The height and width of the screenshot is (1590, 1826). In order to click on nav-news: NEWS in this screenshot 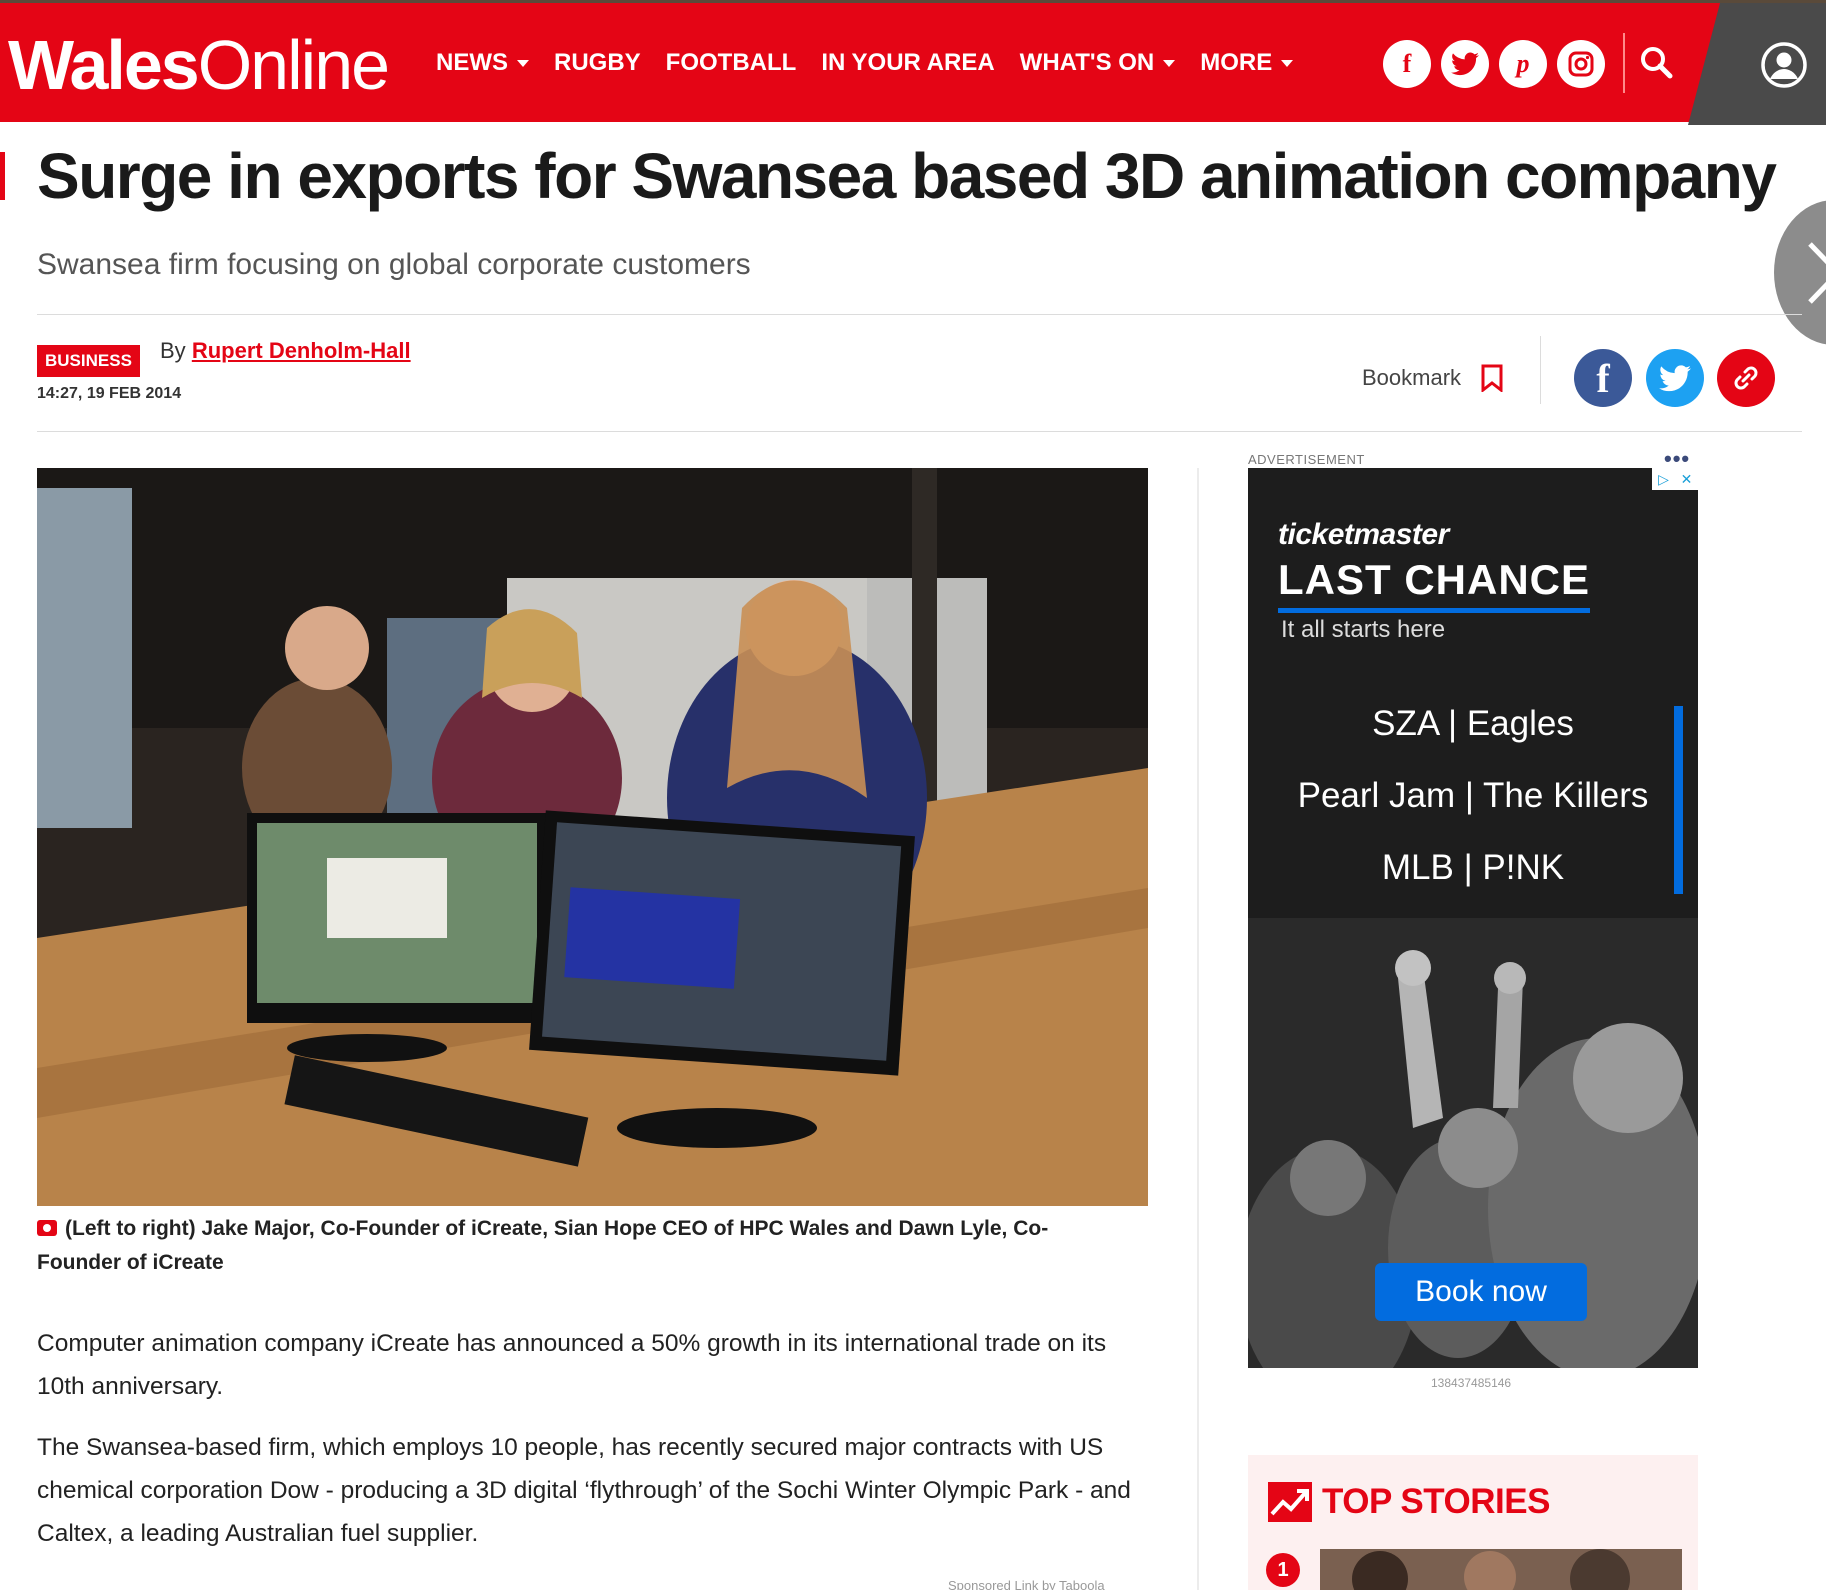, I will do `click(482, 63)`.